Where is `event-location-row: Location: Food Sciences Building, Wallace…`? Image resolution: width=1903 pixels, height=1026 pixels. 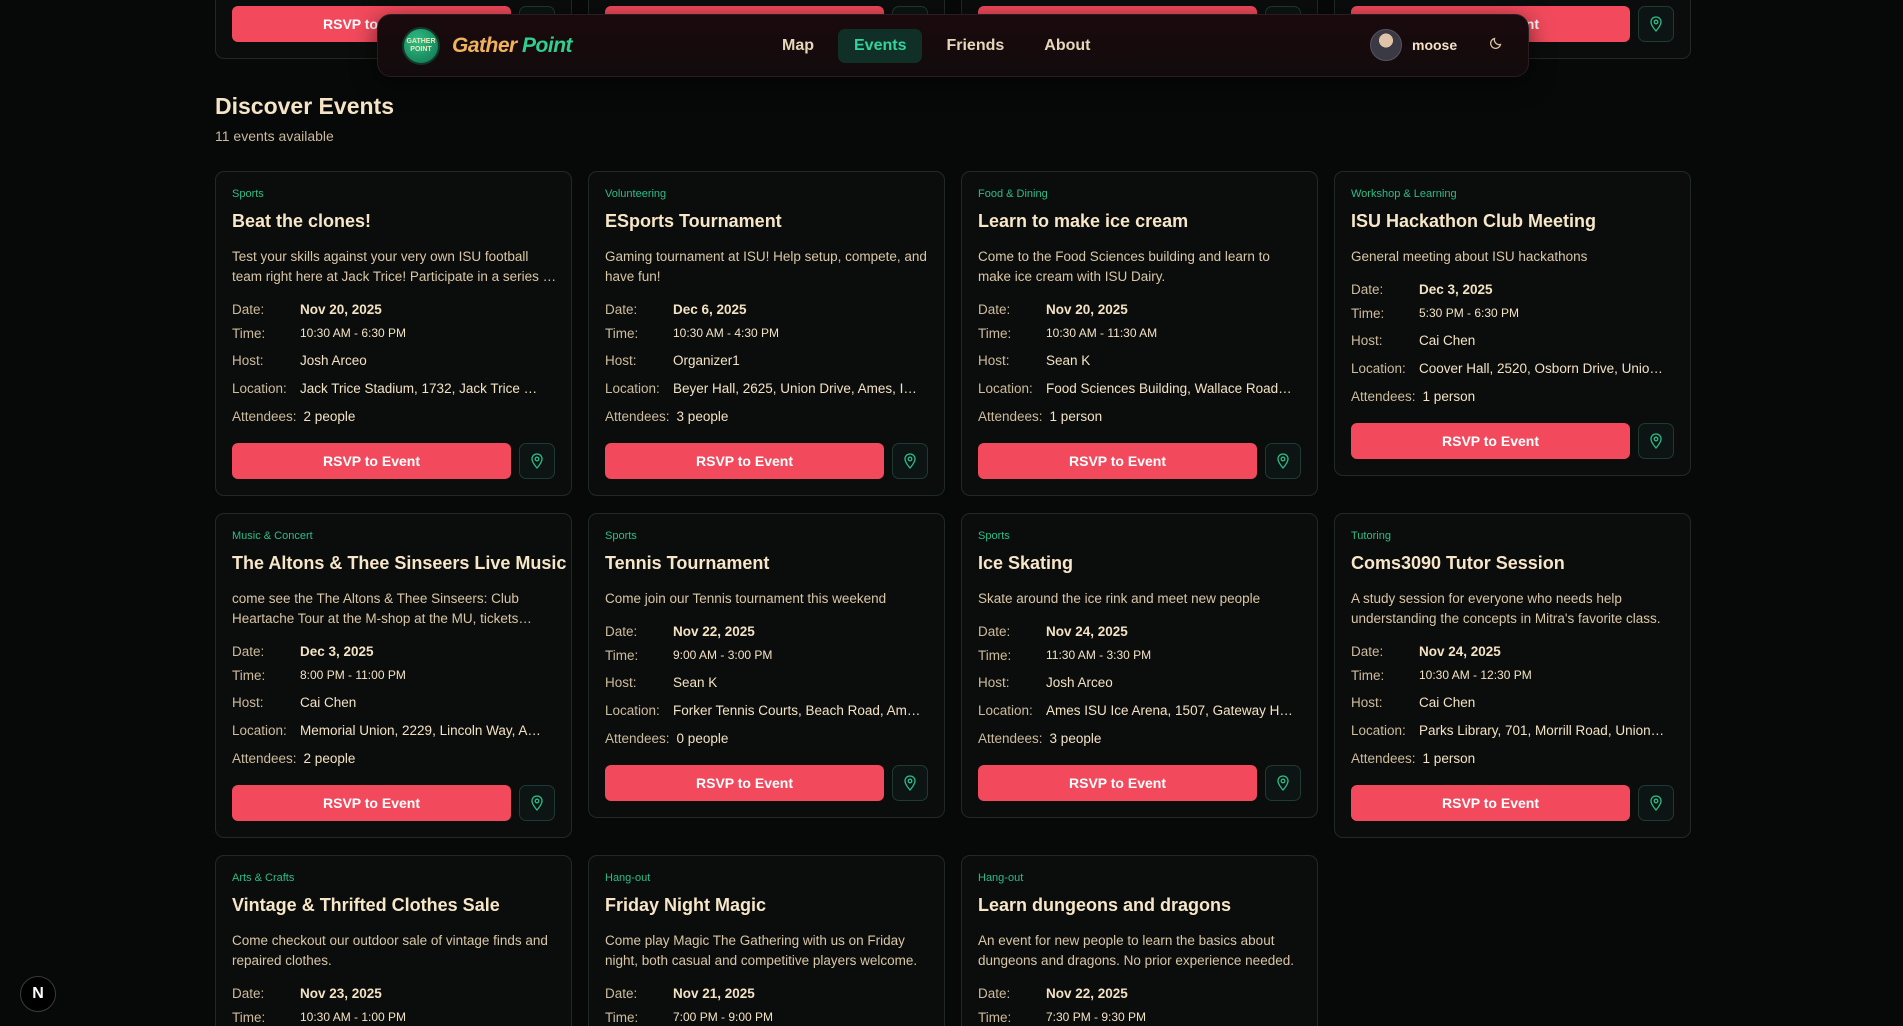 event-location-row: Location: Food Sciences Building, Wallace… is located at coordinates (1136, 388).